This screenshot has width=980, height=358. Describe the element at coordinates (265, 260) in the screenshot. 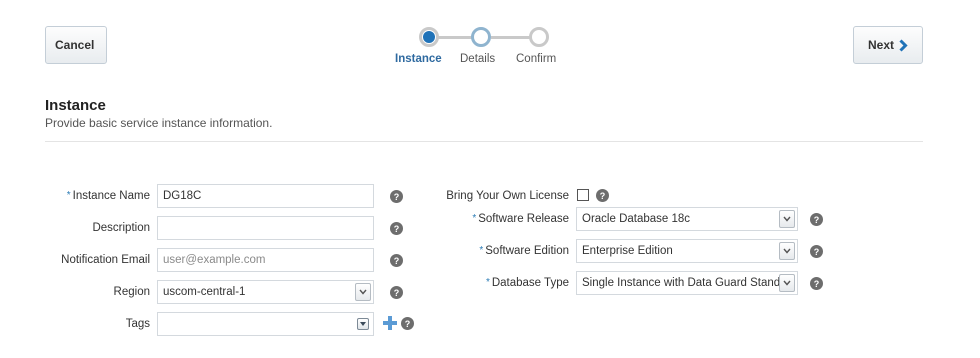

I see `notification-email-input` at that location.